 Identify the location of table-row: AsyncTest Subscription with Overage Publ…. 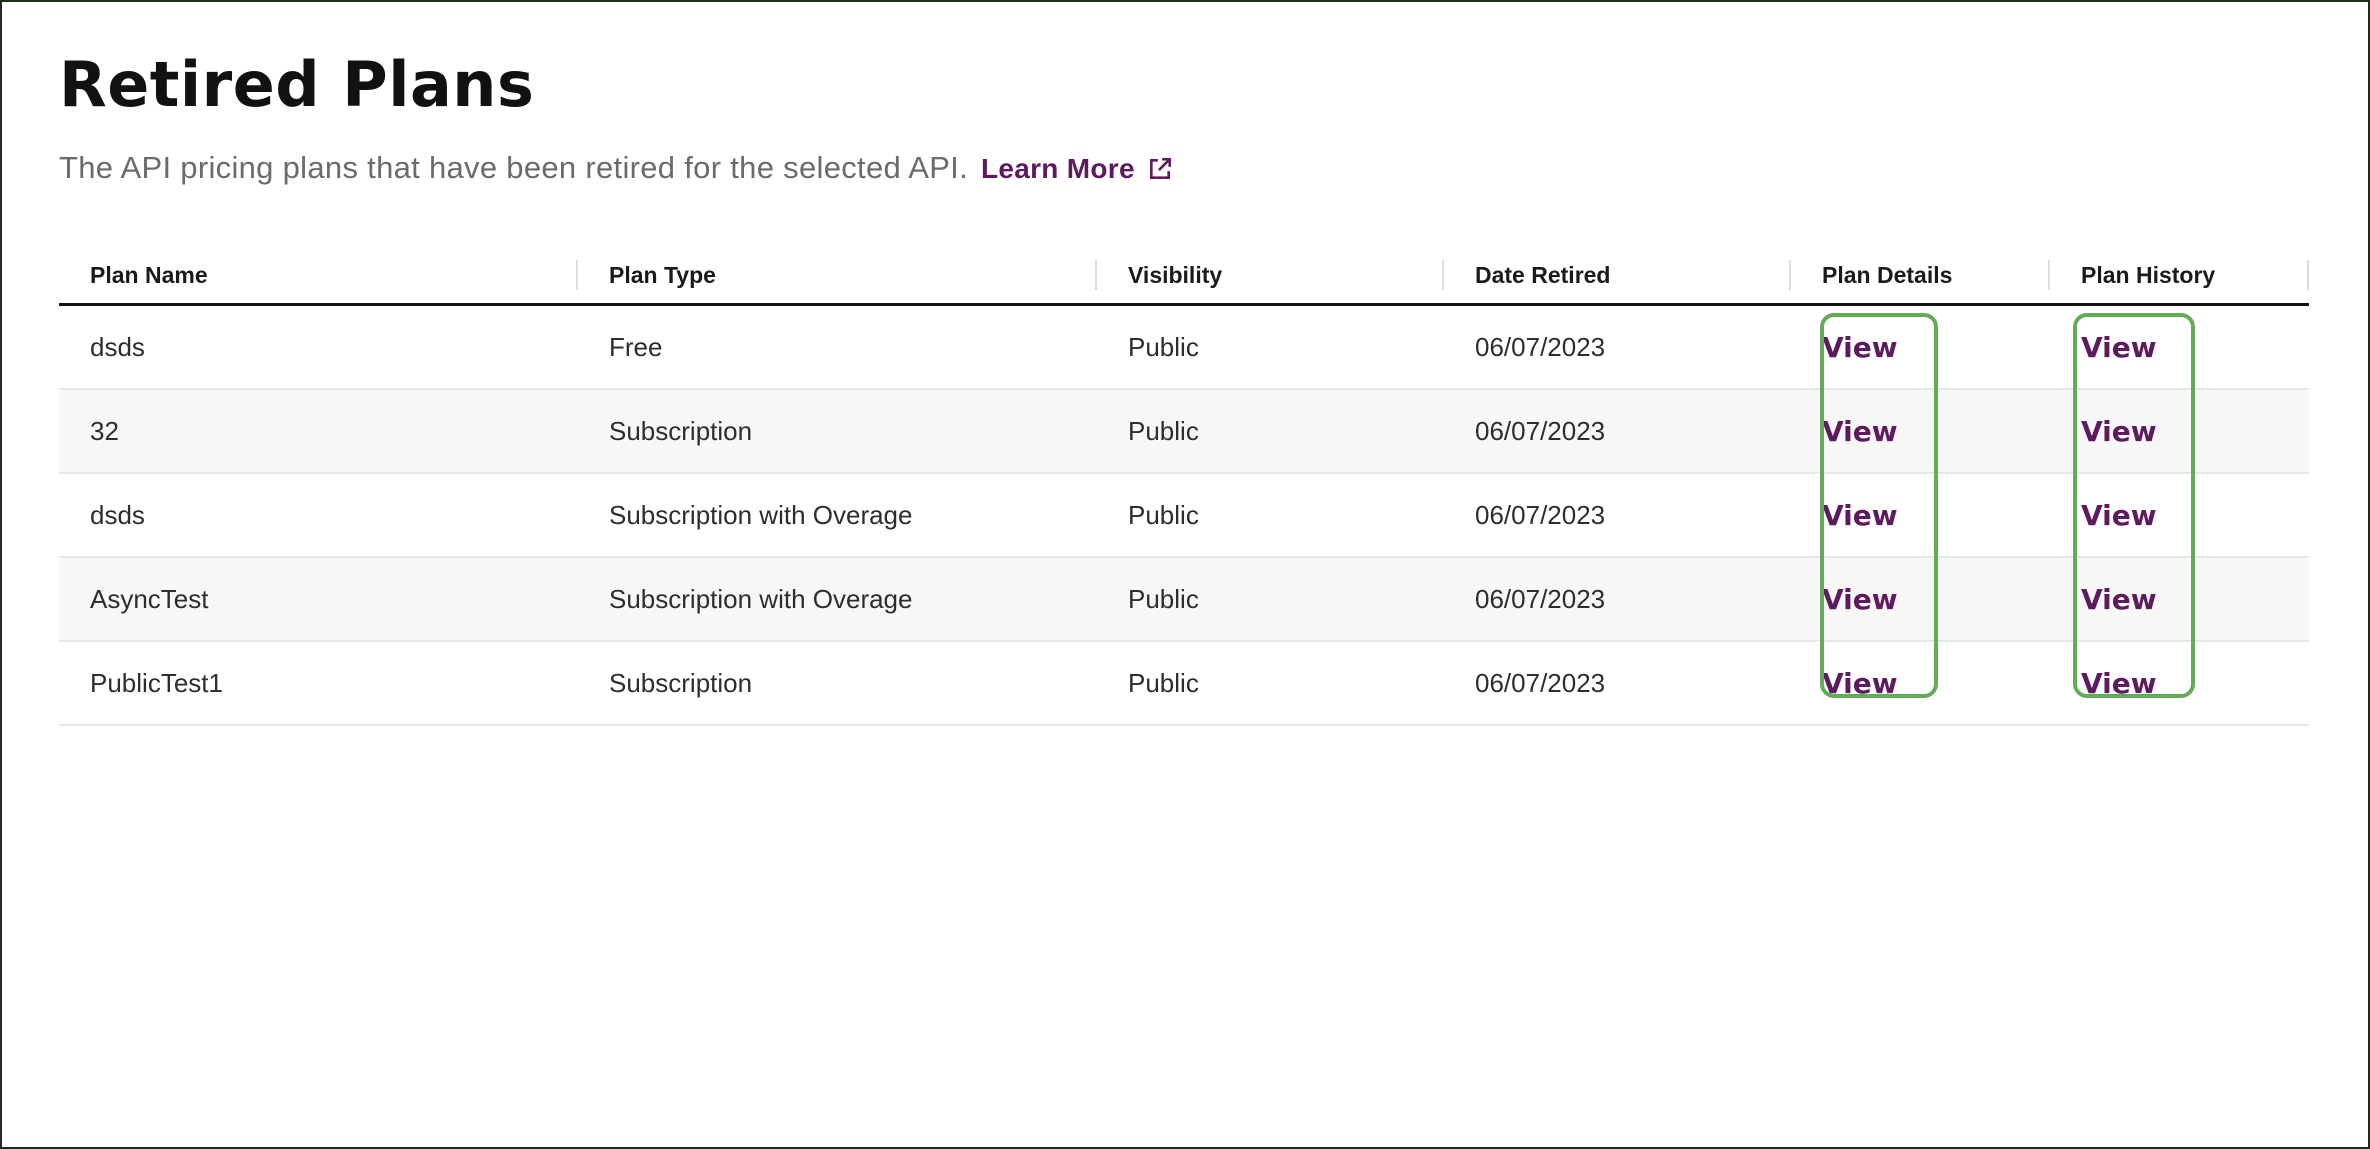
(1184, 599).